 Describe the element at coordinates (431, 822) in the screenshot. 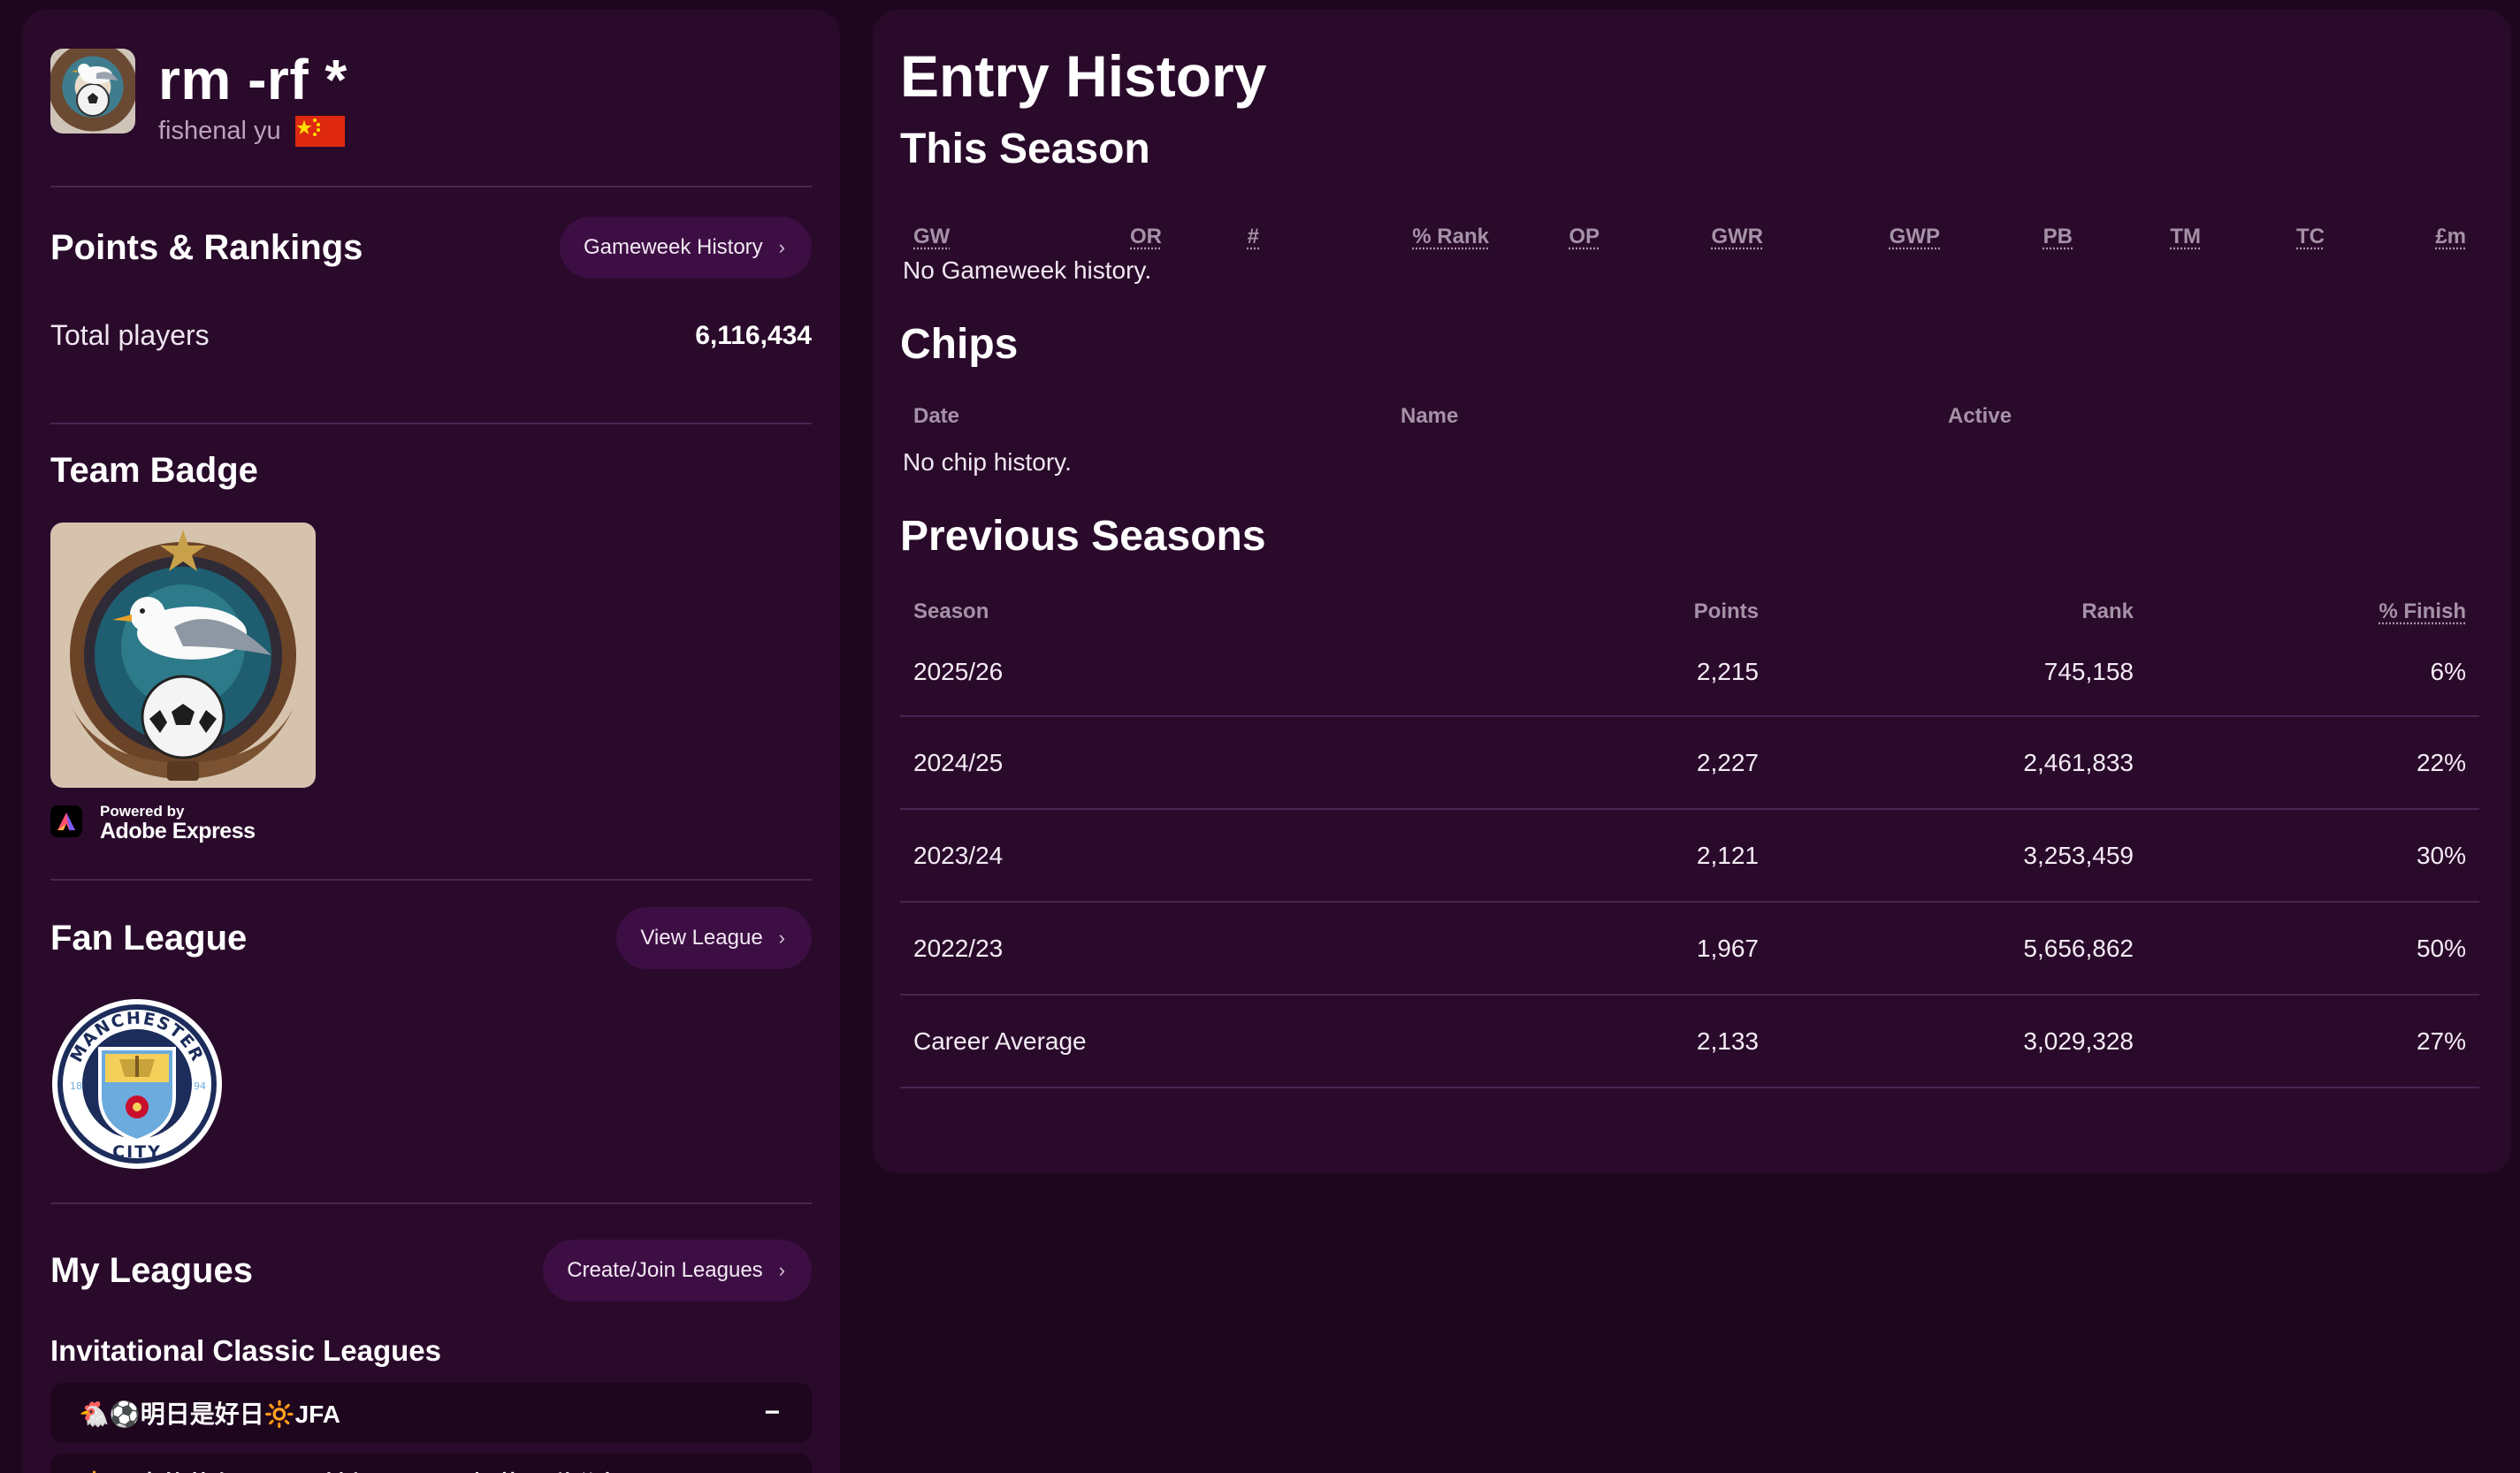

I see `powered-by-adobe: Powered by Adobe Express` at that location.